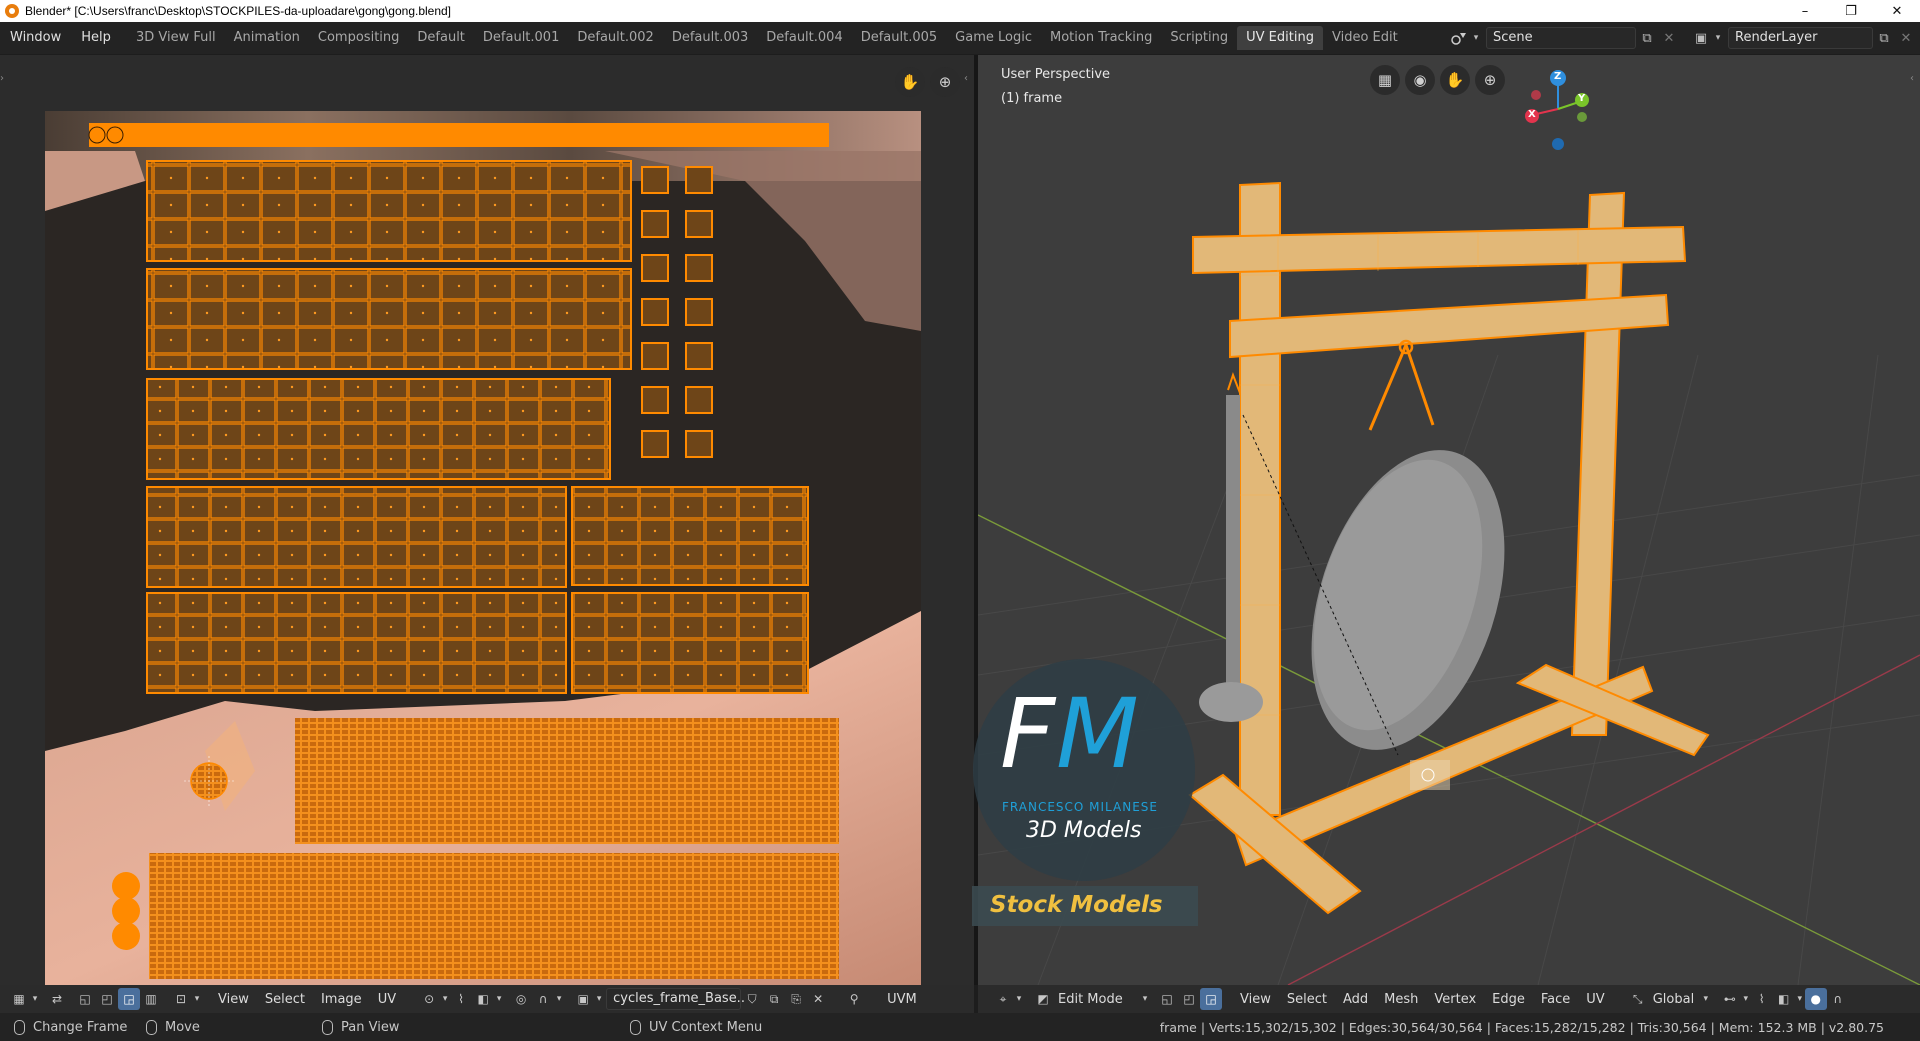 The width and height of the screenshot is (1920, 1041). Describe the element at coordinates (151, 999) in the screenshot. I see `island-select-icon: ▥` at that location.